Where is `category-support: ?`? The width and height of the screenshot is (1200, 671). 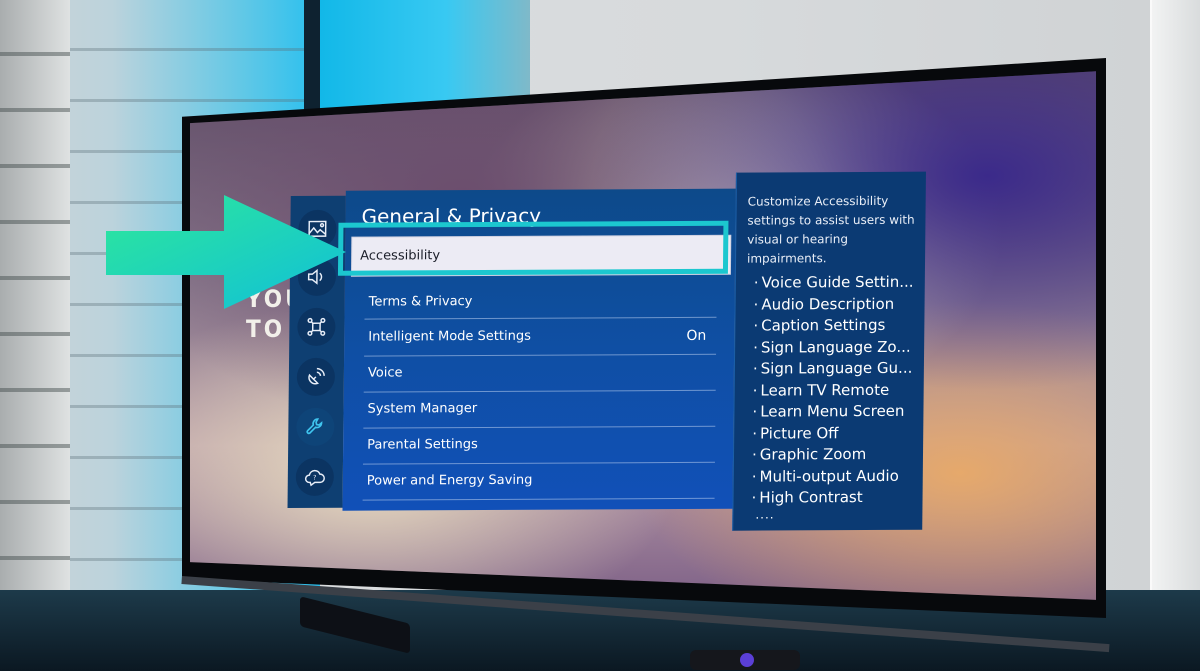 category-support: ? is located at coordinates (315, 476).